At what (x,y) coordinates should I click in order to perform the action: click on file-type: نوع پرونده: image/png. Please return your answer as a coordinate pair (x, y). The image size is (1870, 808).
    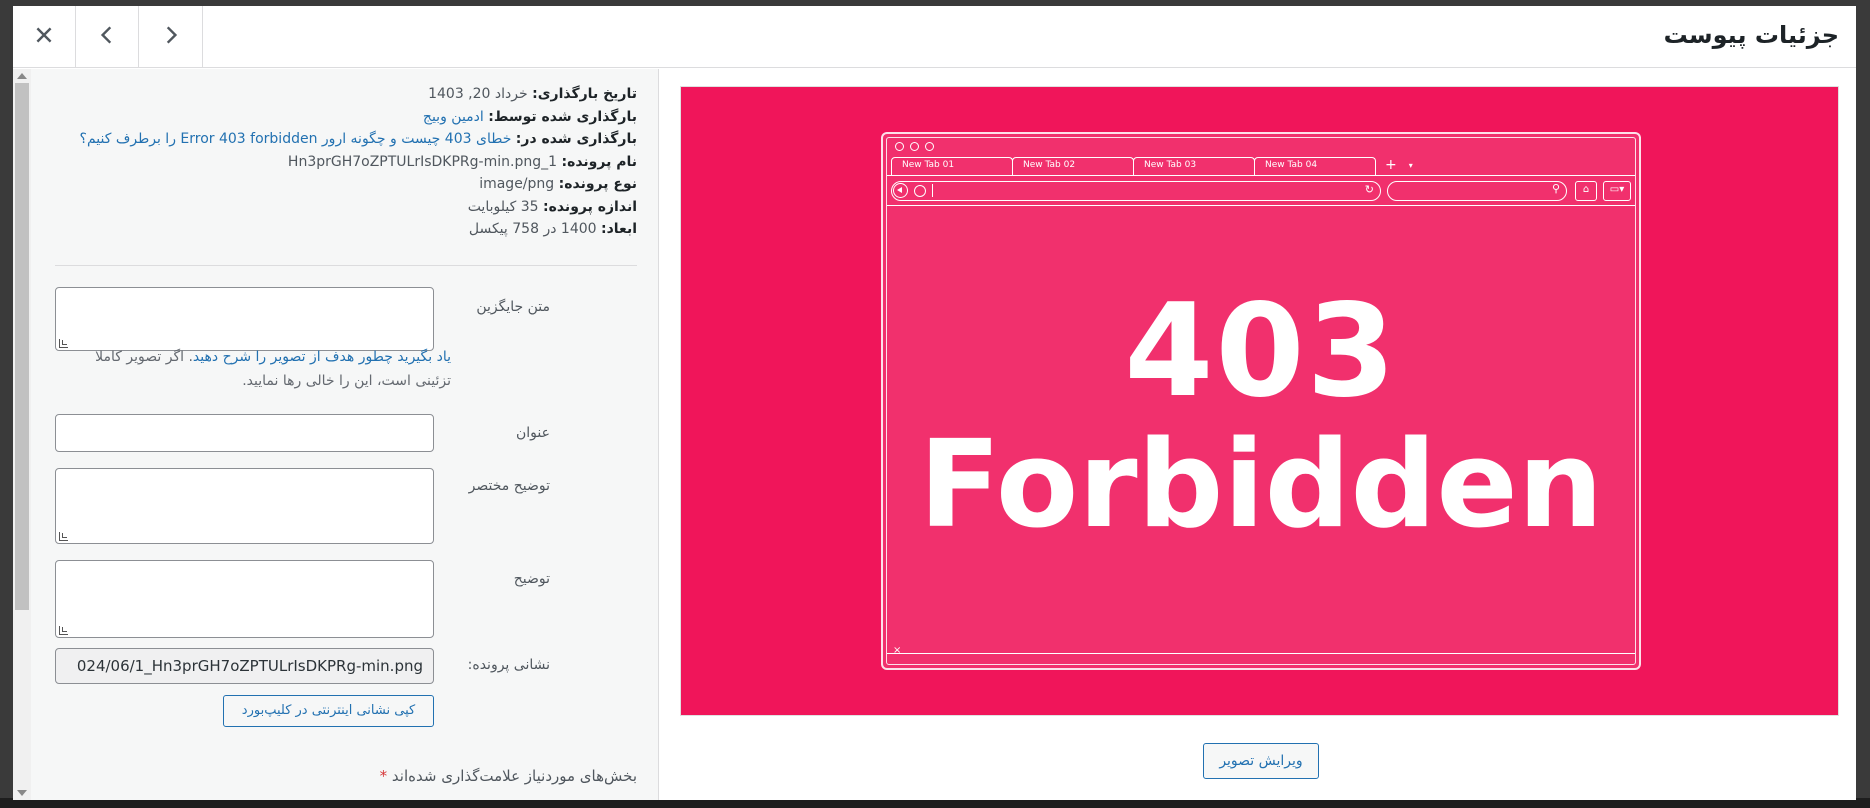
    Looking at the image, I should click on (558, 184).